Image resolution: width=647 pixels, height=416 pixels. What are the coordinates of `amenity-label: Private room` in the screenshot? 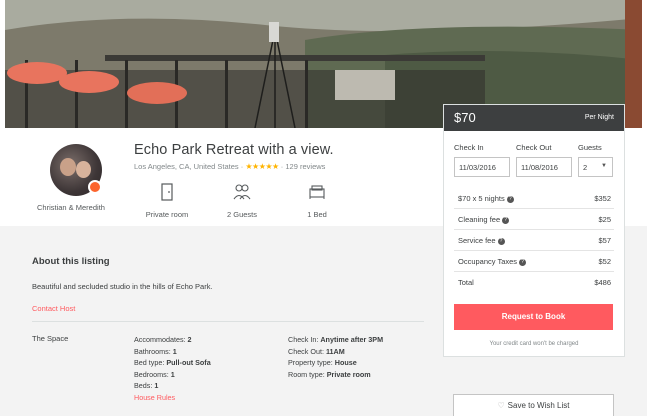 It's located at (167, 214).